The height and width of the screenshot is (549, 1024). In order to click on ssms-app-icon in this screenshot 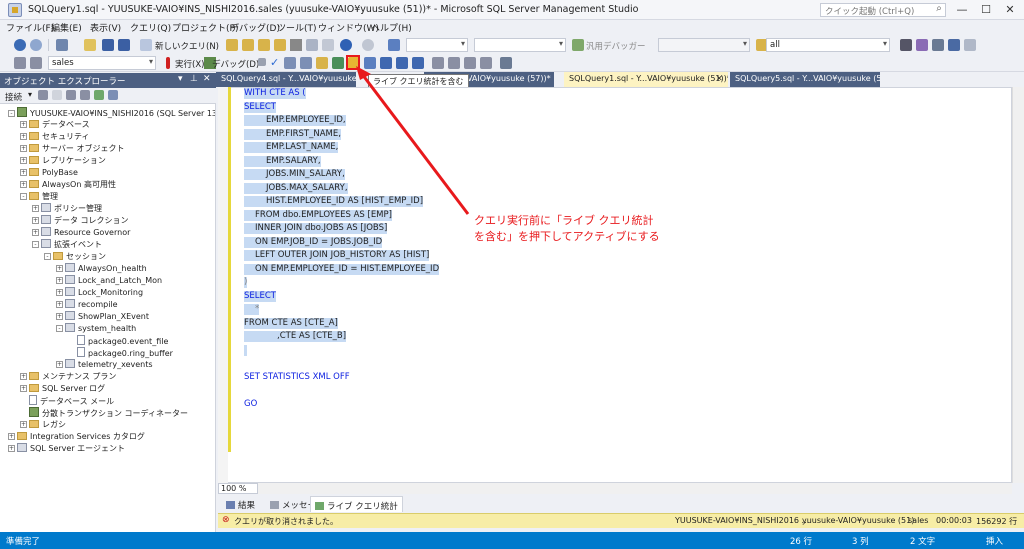, I will do `click(15, 10)`.